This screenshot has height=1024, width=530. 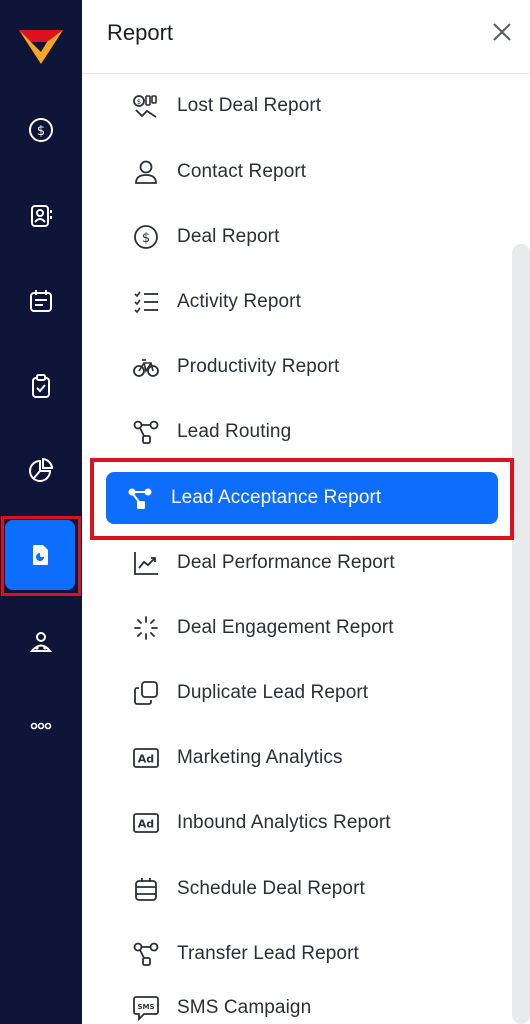 What do you see at coordinates (286, 562) in the screenshot?
I see `menu-item-label: Deal Performance Report` at bounding box center [286, 562].